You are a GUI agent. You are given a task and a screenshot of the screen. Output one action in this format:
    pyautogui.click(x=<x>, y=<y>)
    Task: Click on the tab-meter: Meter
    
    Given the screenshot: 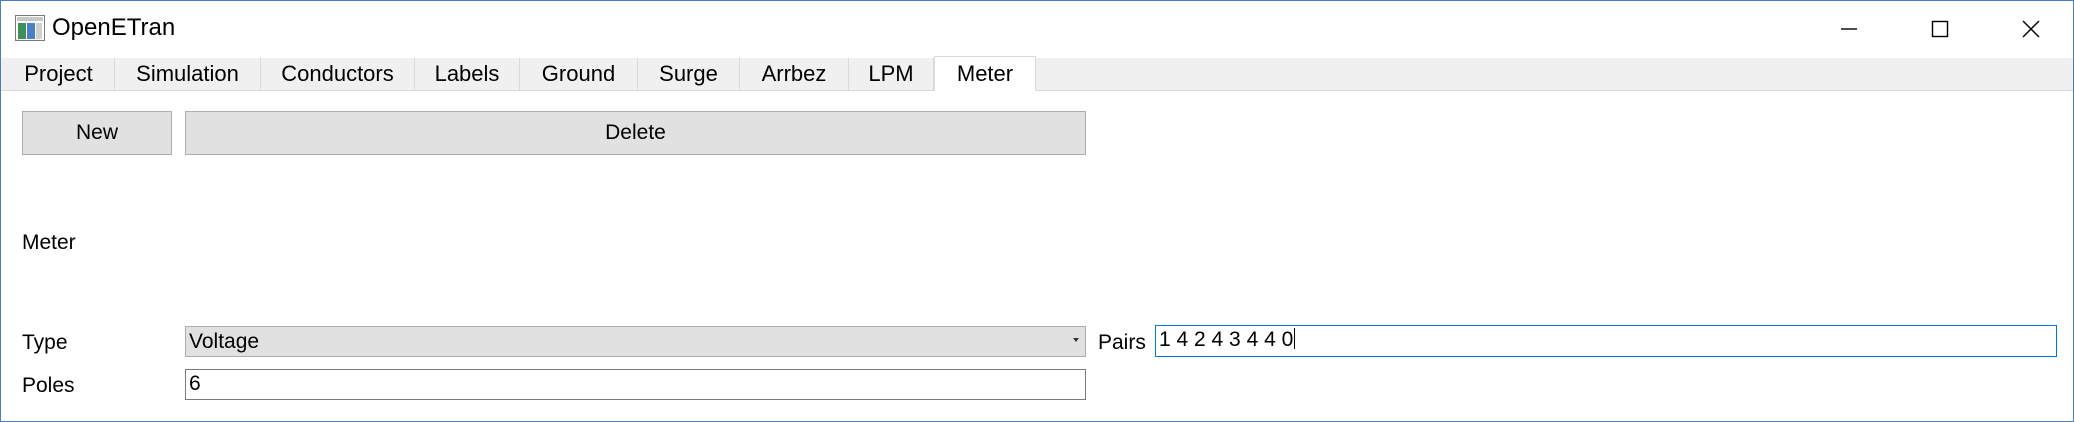 What is the action you would take?
    pyautogui.click(x=985, y=73)
    